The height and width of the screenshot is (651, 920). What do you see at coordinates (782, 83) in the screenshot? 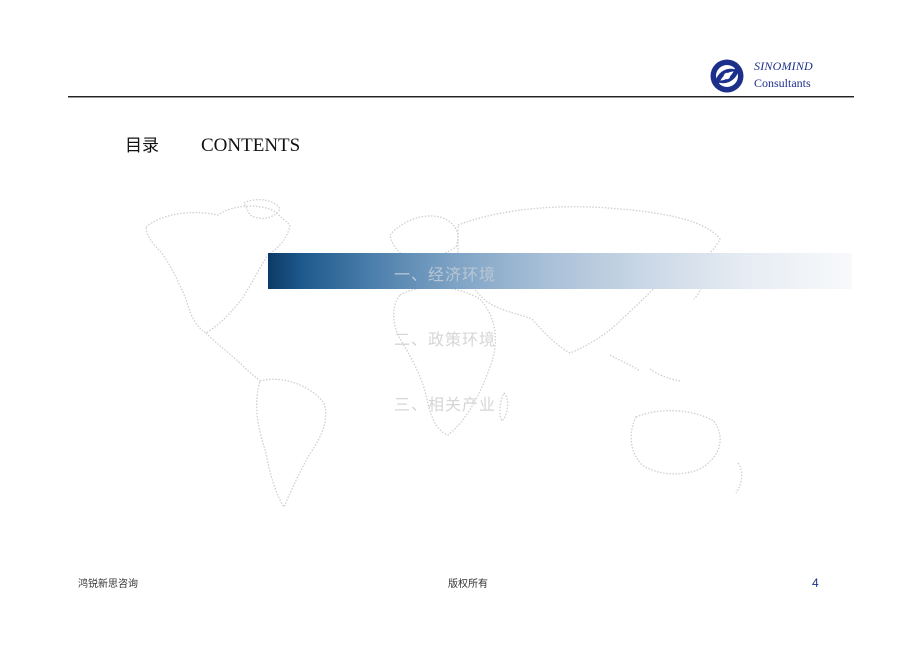
I see `logo-subtitle: Consultants` at bounding box center [782, 83].